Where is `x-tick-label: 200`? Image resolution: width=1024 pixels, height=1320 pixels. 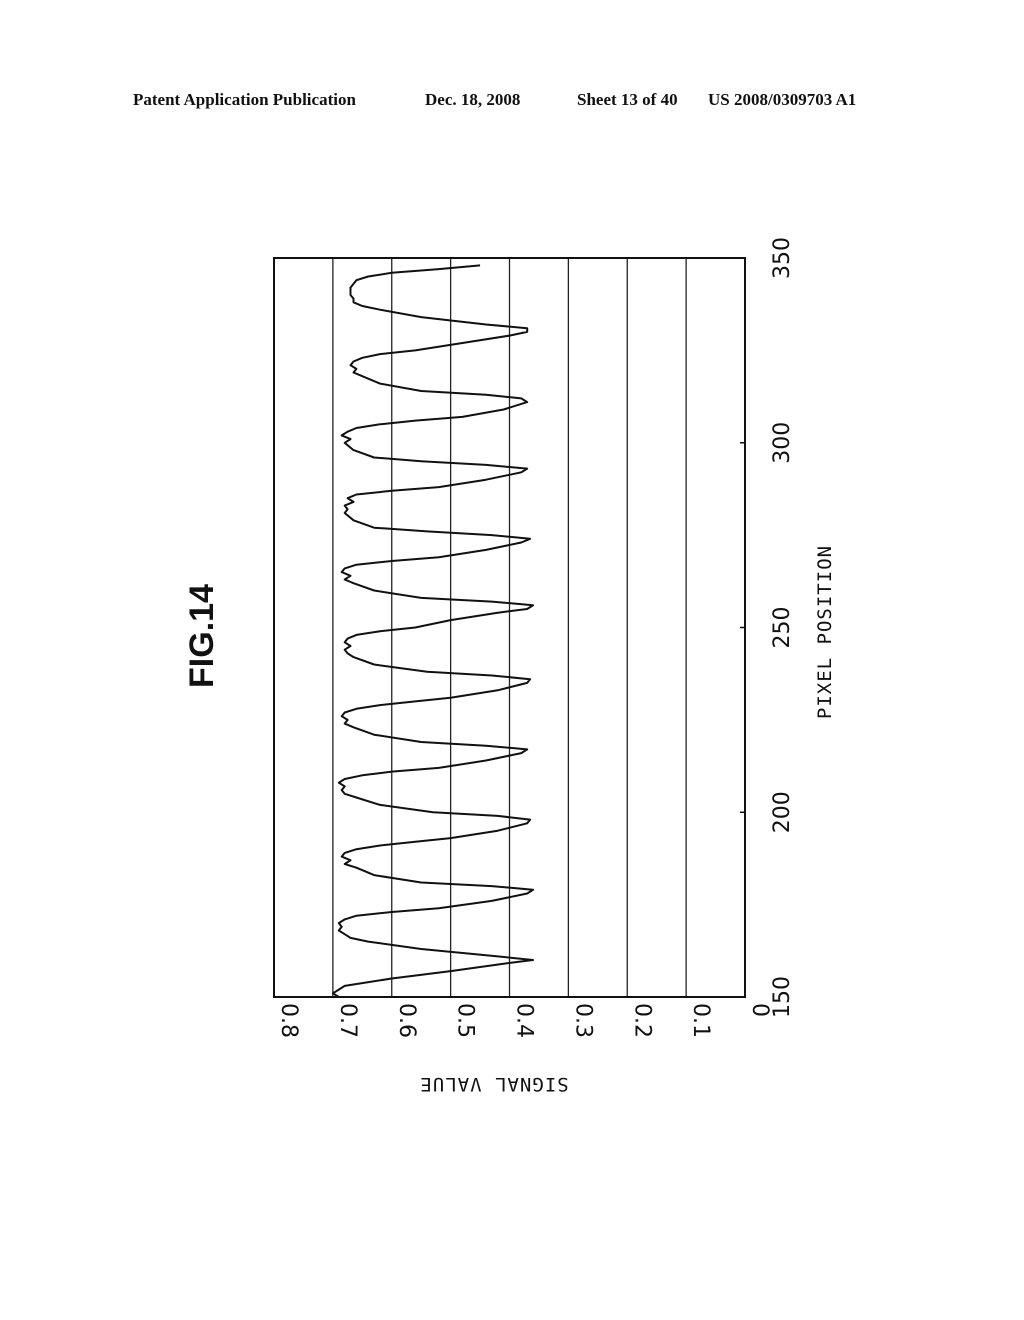 x-tick-label: 200 is located at coordinates (782, 812).